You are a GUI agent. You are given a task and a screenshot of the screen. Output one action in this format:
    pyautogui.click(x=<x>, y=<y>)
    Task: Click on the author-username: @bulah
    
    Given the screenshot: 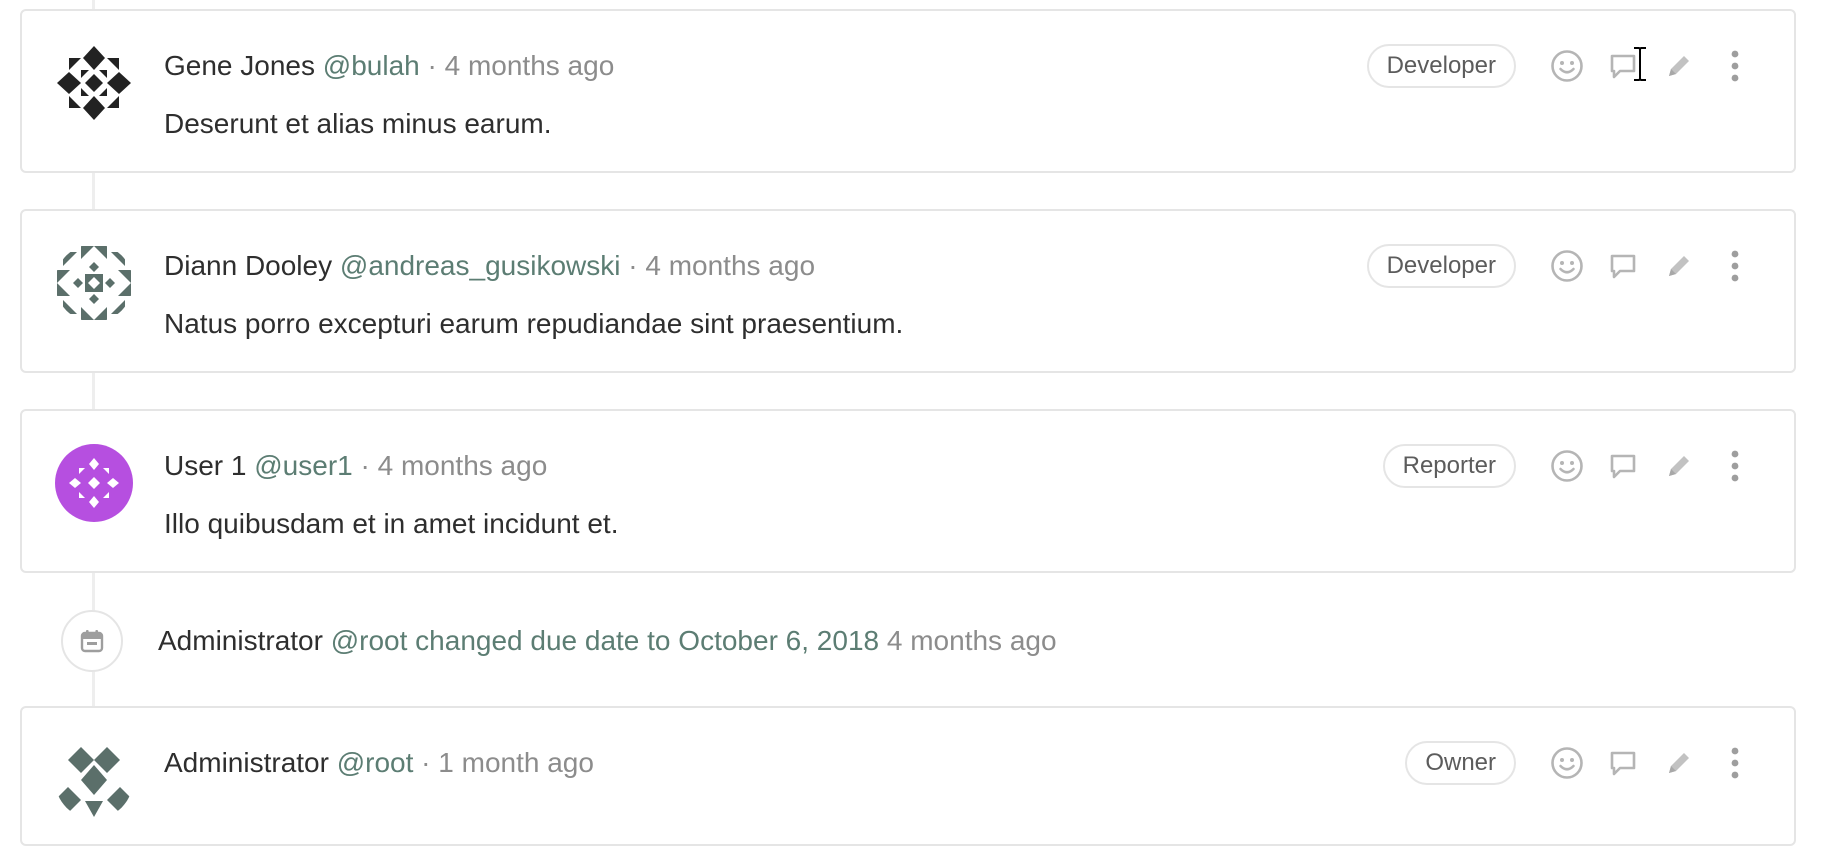 What is the action you would take?
    pyautogui.click(x=371, y=65)
    